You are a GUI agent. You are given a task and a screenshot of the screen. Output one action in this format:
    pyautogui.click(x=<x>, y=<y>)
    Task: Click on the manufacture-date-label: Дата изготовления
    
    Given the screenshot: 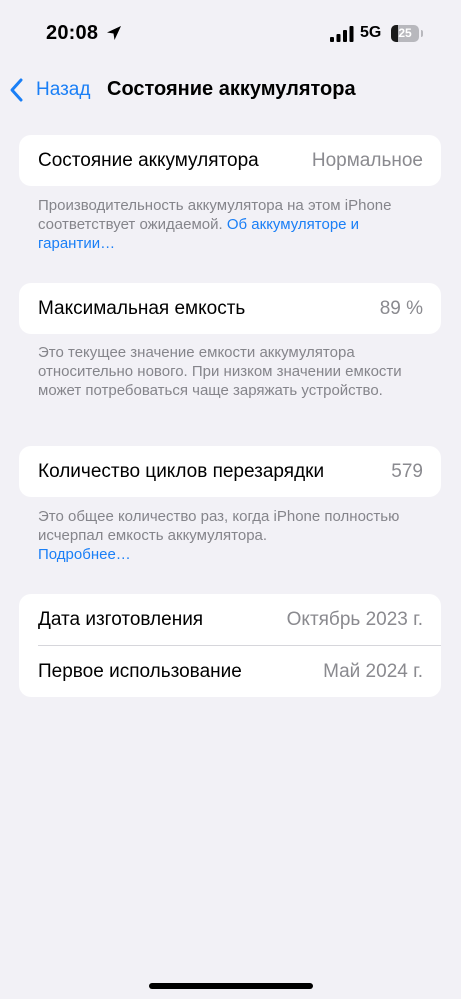 What is the action you would take?
    pyautogui.click(x=121, y=619)
    